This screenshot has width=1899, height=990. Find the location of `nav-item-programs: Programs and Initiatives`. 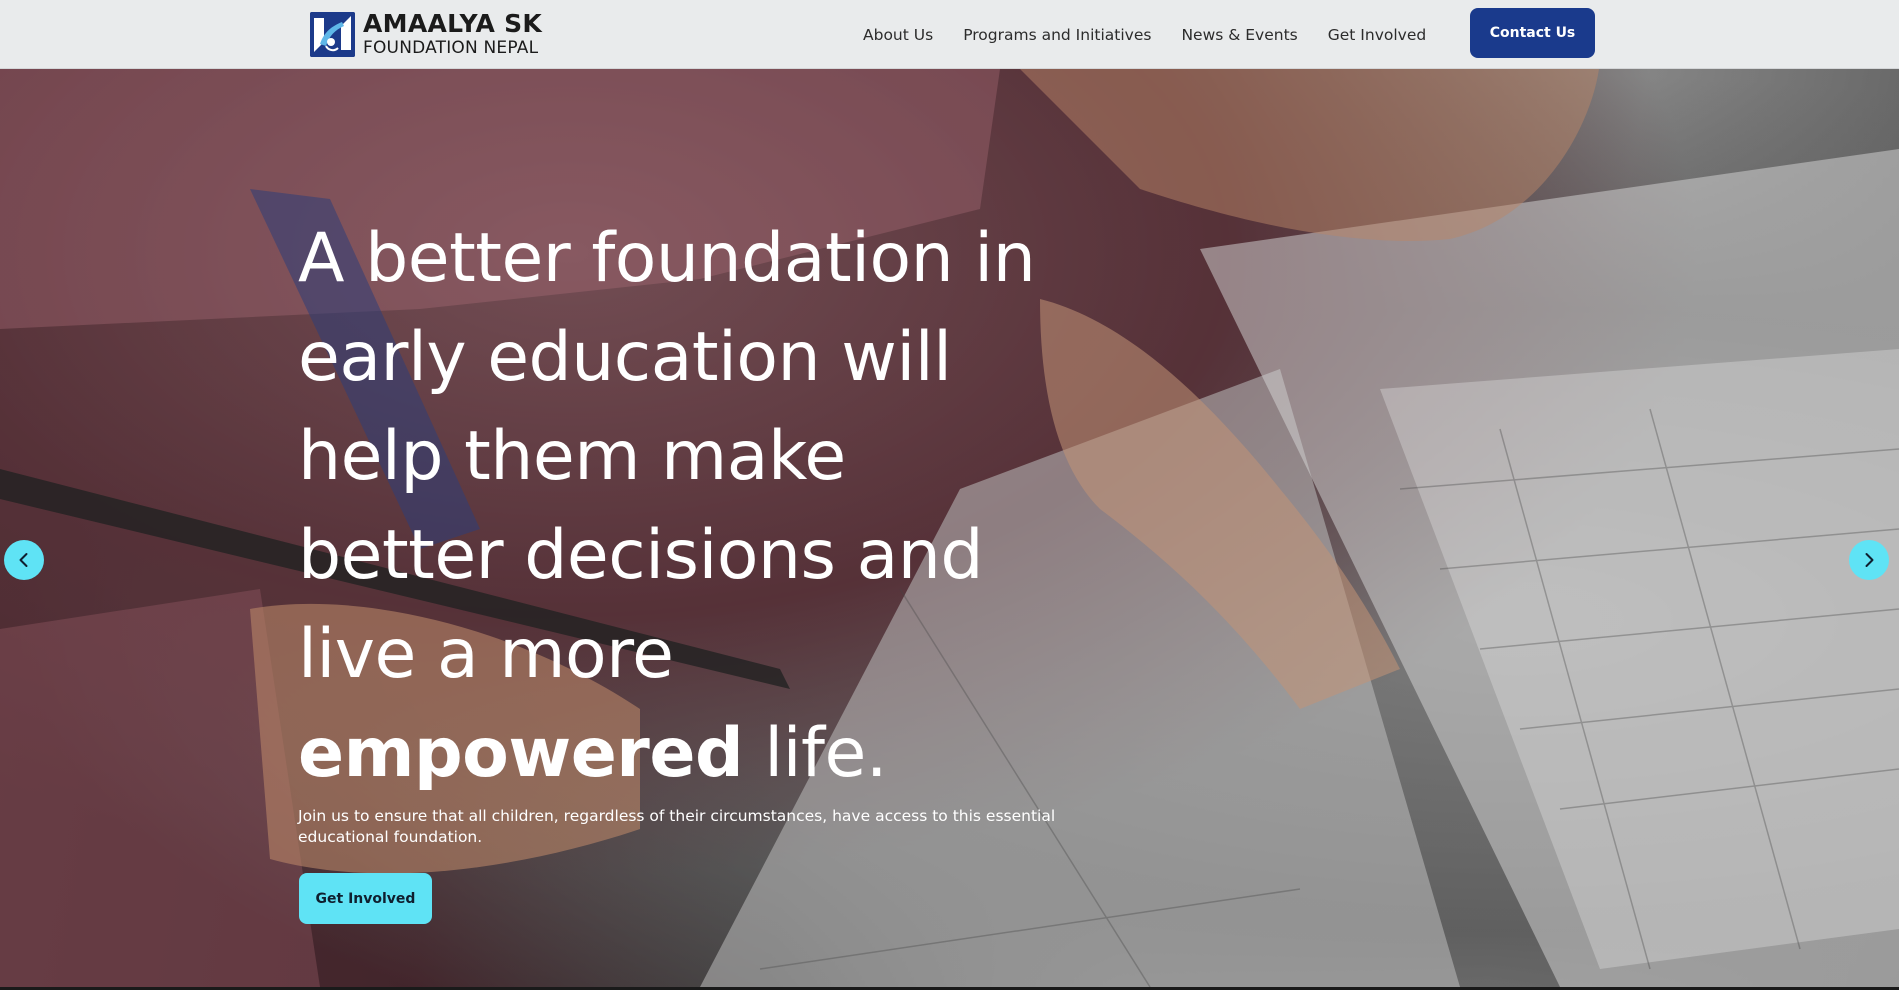

nav-item-programs: Programs and Initiatives is located at coordinates (1057, 35).